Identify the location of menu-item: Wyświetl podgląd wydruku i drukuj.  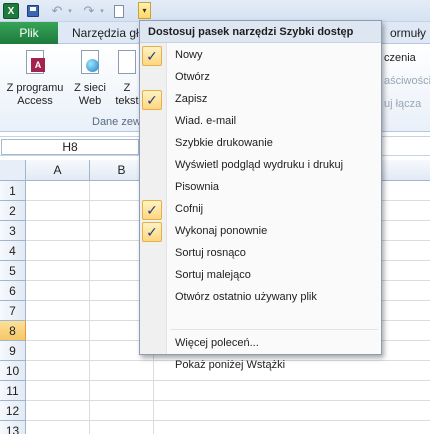
(260, 166).